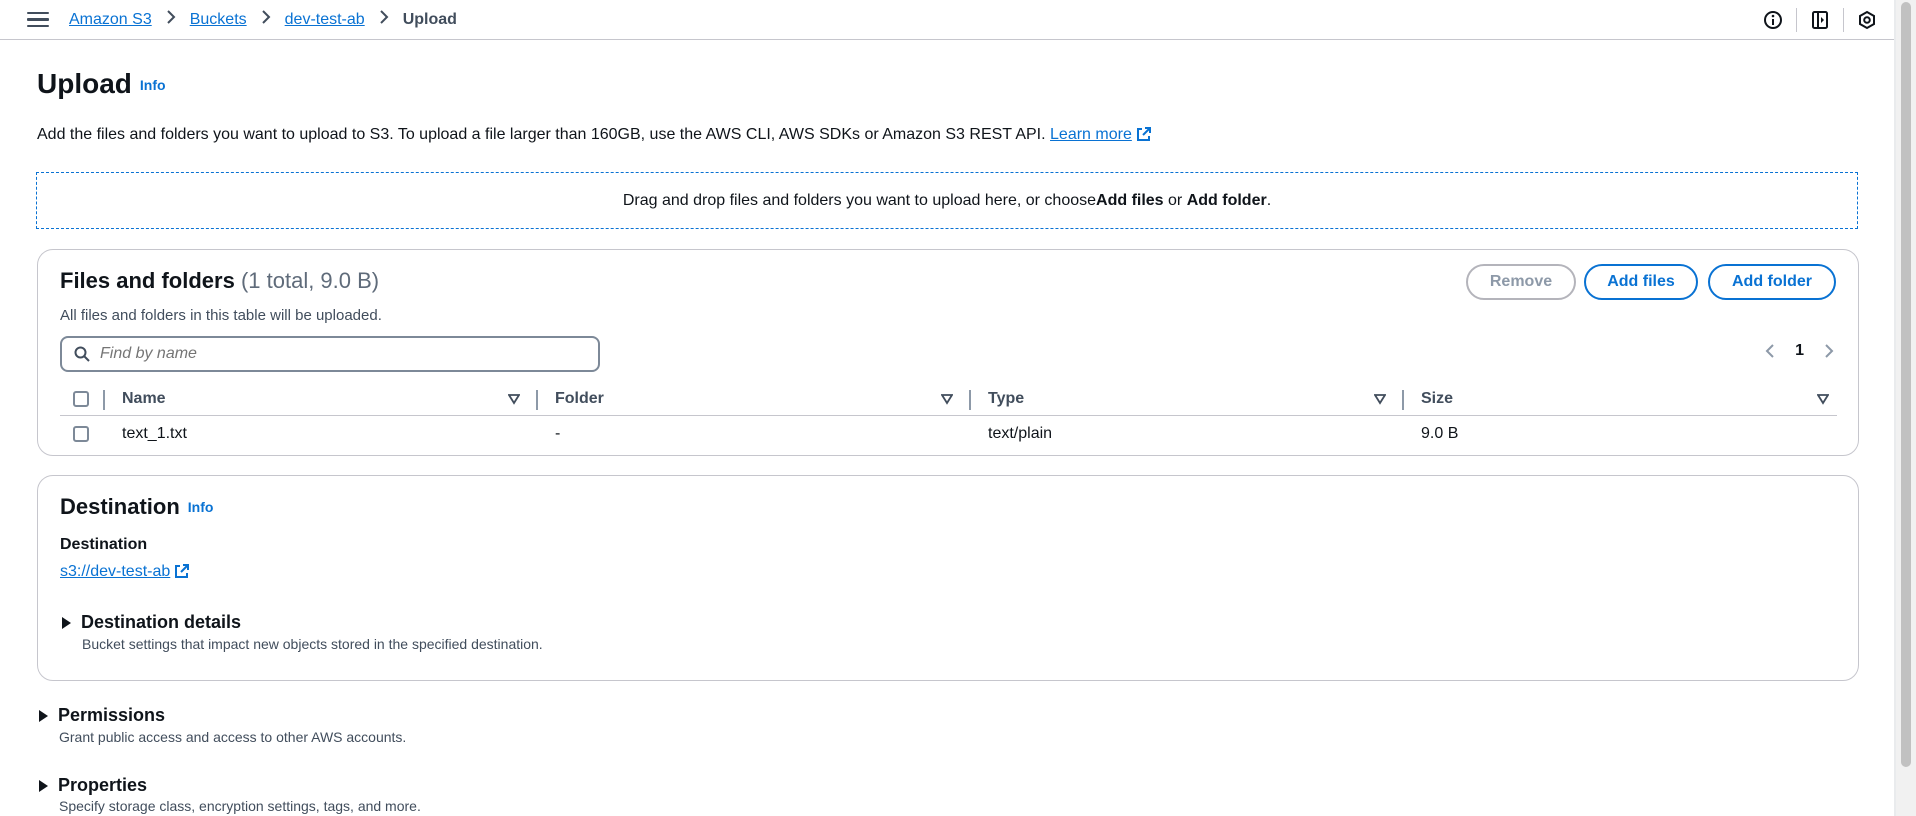 Image resolution: width=1916 pixels, height=816 pixels. What do you see at coordinates (325, 20) in the screenshot?
I see `breadcrumb-bucket: dev-test-ab` at bounding box center [325, 20].